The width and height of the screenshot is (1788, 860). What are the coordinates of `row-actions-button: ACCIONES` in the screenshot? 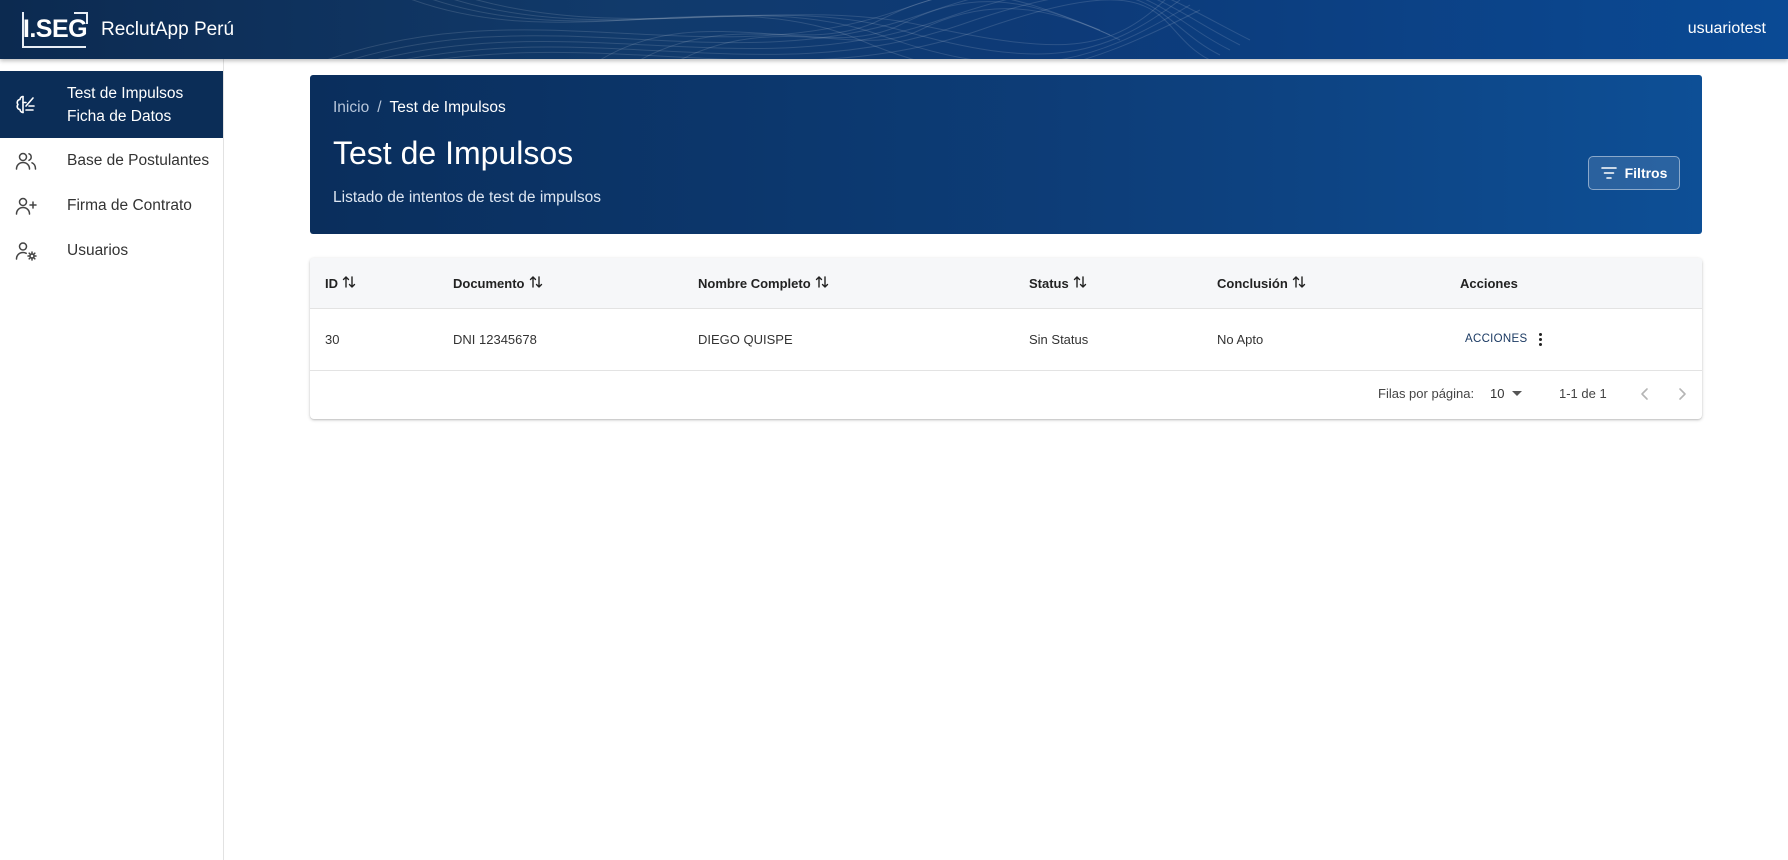 It's located at (1504, 339).